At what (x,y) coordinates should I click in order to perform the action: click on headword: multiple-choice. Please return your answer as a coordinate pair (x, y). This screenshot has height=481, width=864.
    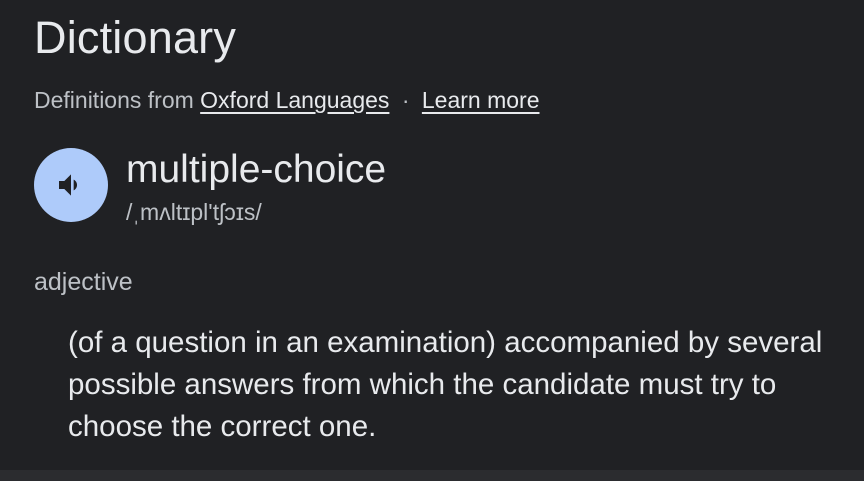
    Looking at the image, I should click on (256, 169).